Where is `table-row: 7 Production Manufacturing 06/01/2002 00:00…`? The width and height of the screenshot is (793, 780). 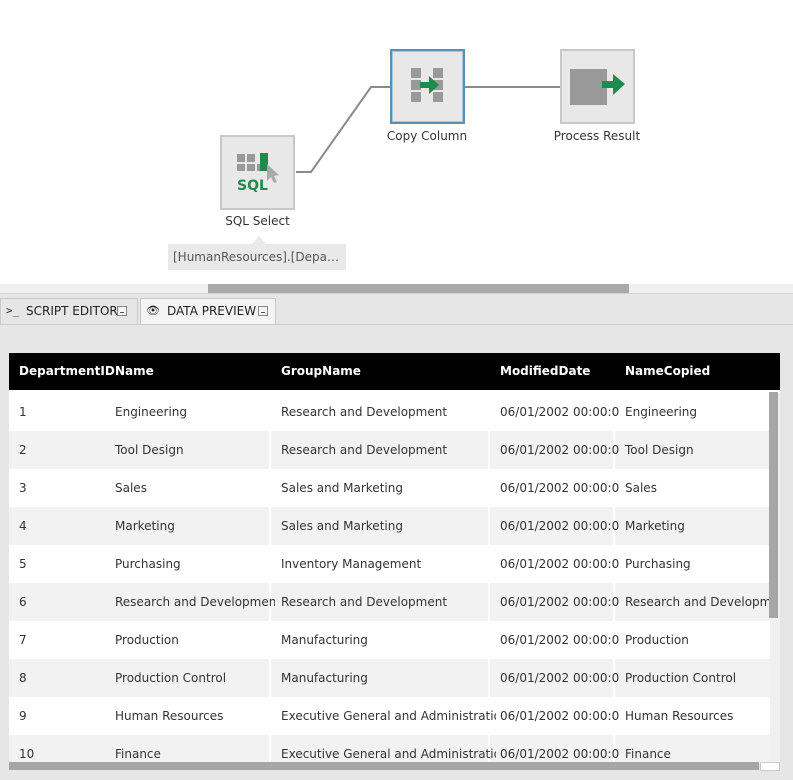
table-row: 7 Production Manufacturing 06/01/2002 00:00… is located at coordinates (389, 640).